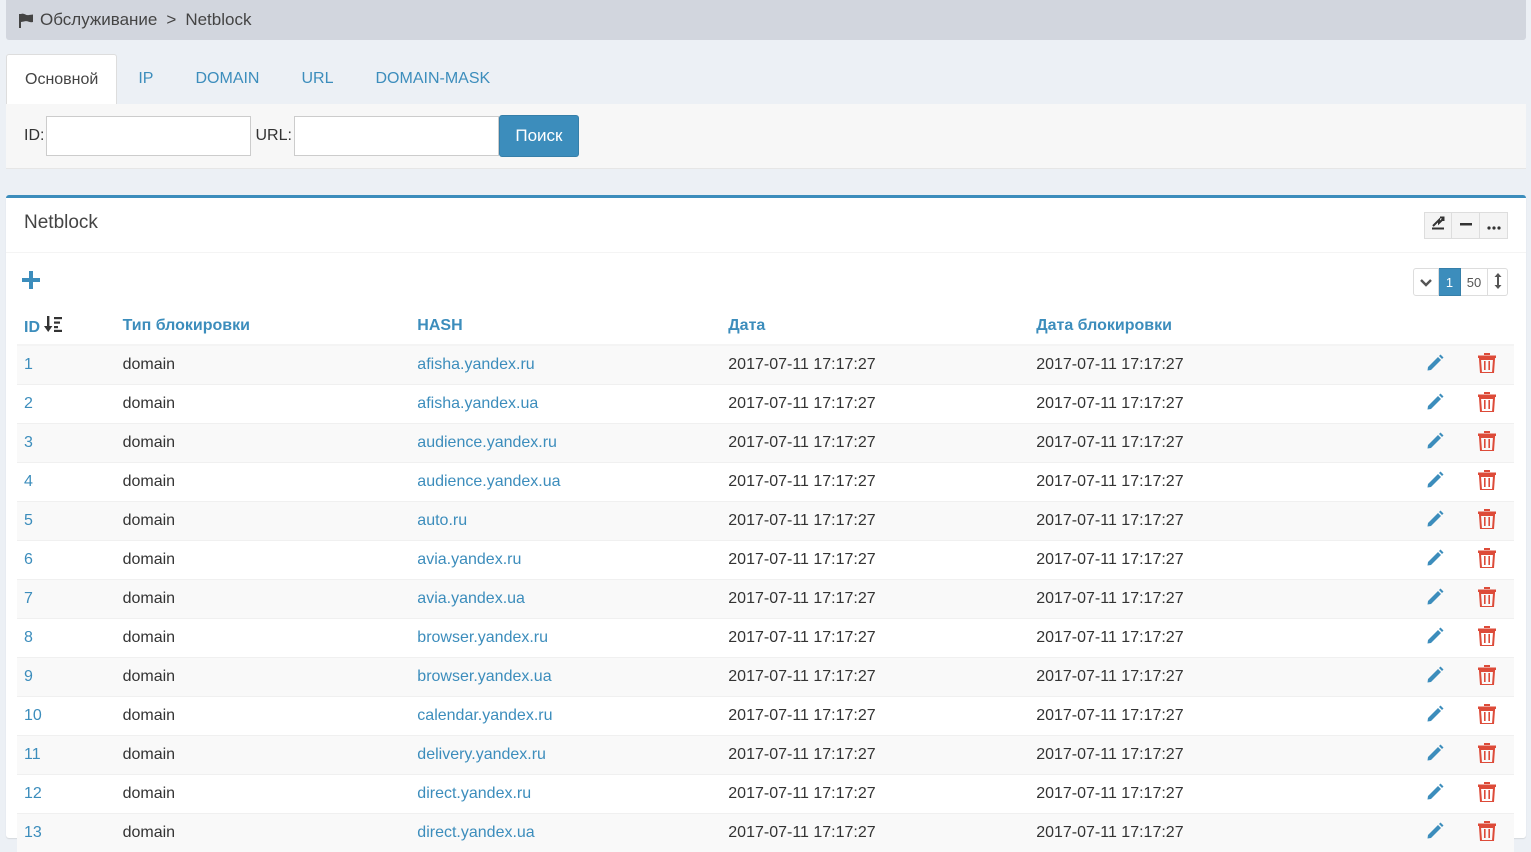 Image resolution: width=1531 pixels, height=852 pixels. Describe the element at coordinates (477, 403) in the screenshot. I see `row-hash-link: afisha.yandex.ua` at that location.